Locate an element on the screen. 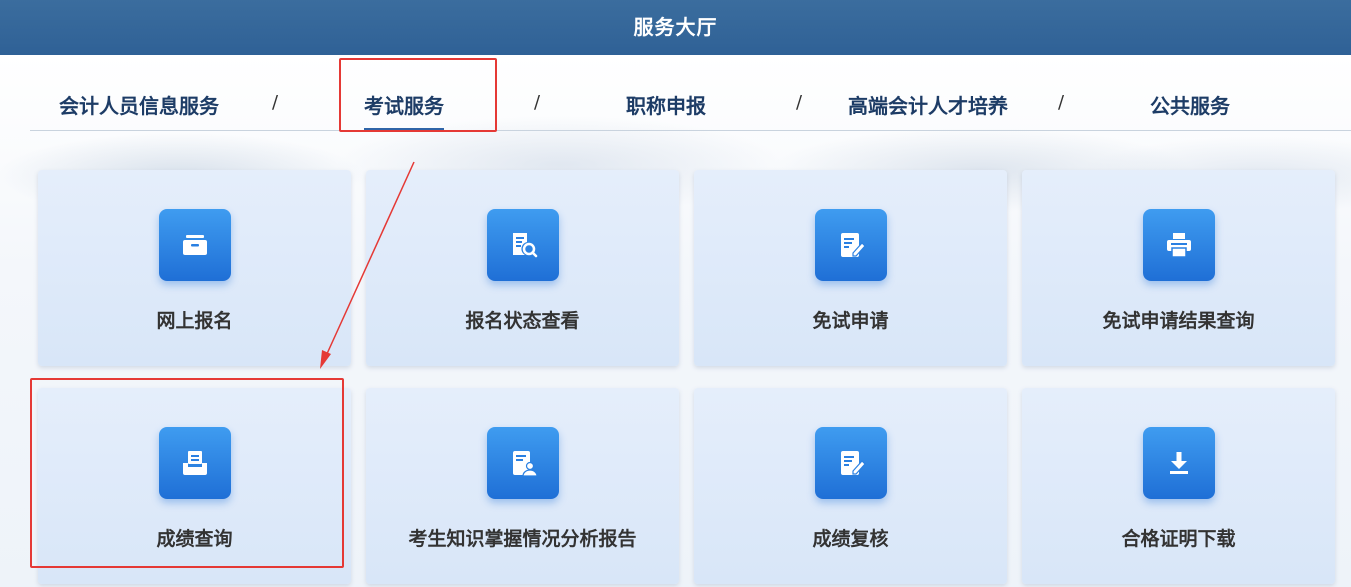 The height and width of the screenshot is (587, 1351). card-exemption-result-query: 免试申请结果查询 is located at coordinates (1178, 268).